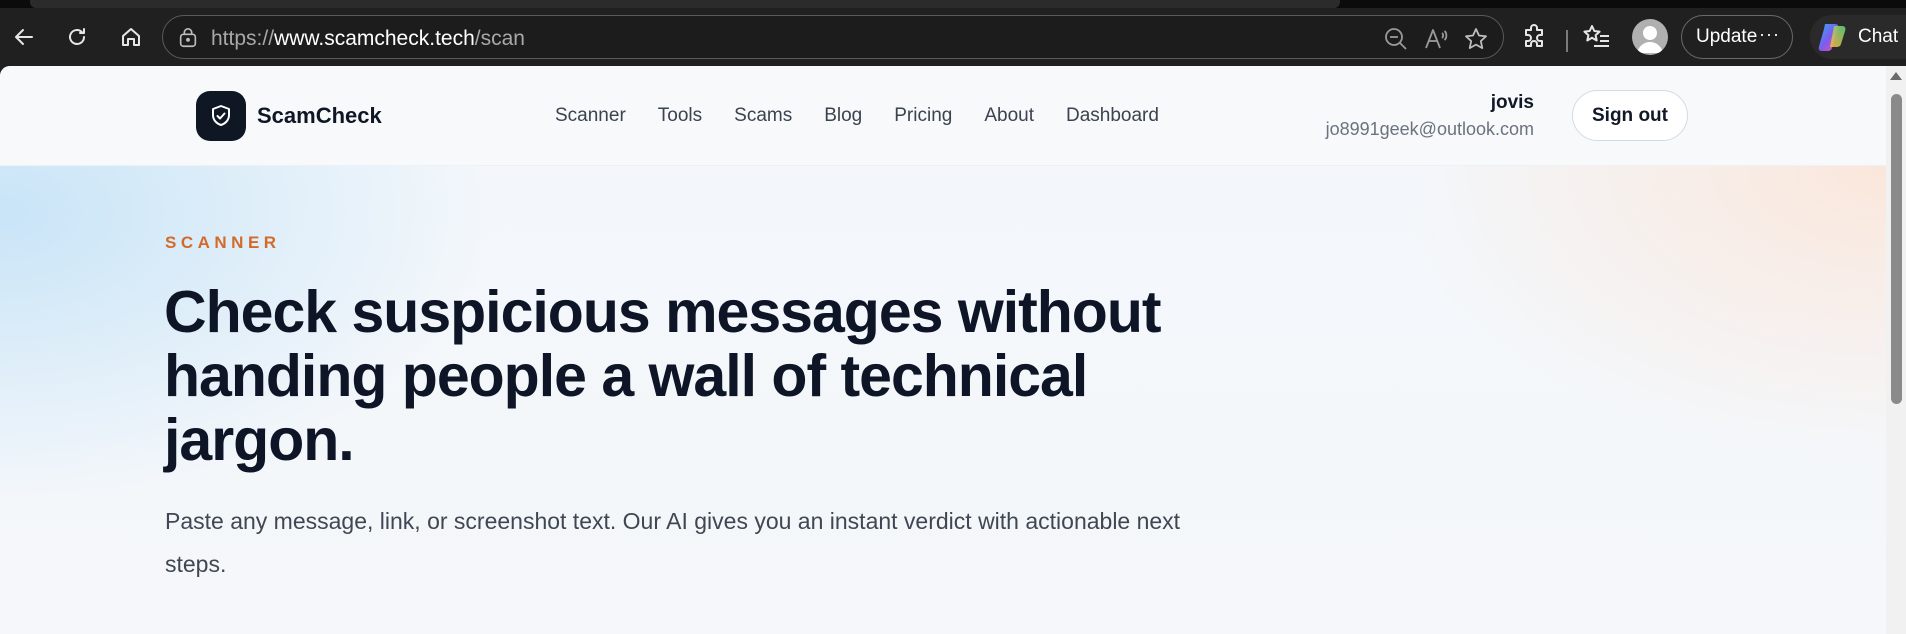  I want to click on home-icon, so click(131, 37).